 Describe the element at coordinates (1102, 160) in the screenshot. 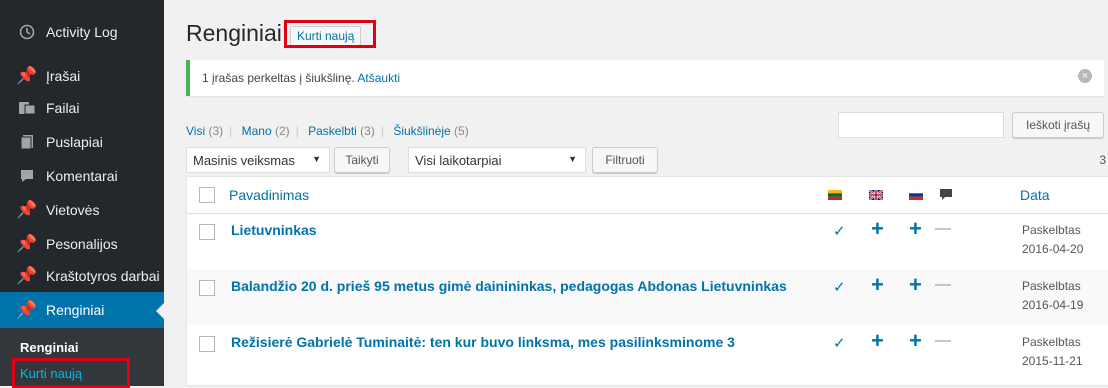

I see `item-count: 3` at that location.